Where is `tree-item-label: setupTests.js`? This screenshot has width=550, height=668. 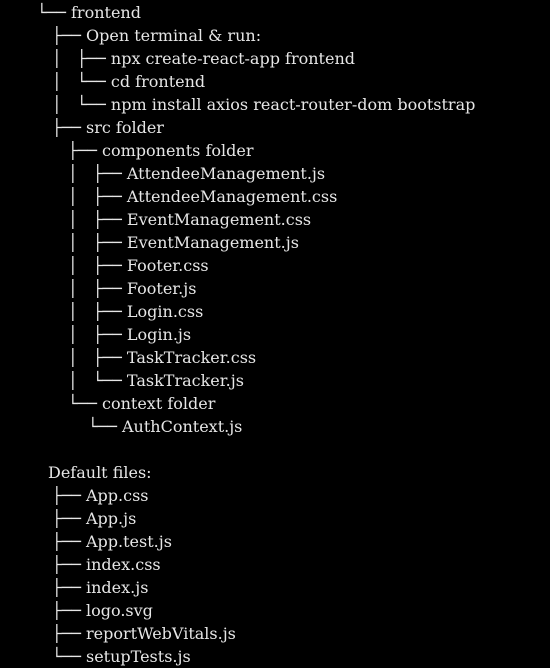 tree-item-label: setupTests.js is located at coordinates (138, 656).